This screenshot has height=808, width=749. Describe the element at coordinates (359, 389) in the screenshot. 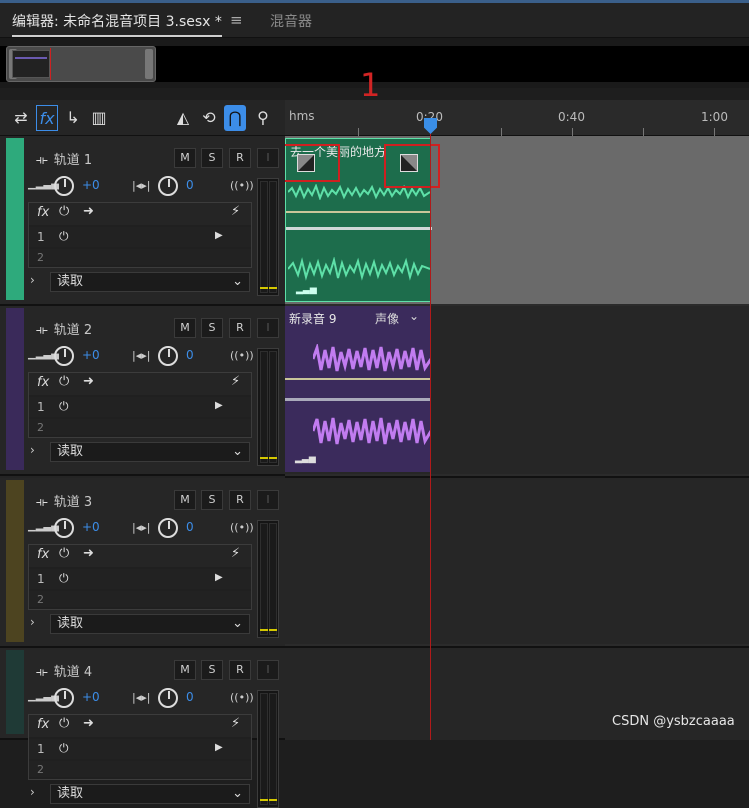

I see `audio-clip-2: 新录音 9 声像 ⌄ ▂▃▅` at that location.